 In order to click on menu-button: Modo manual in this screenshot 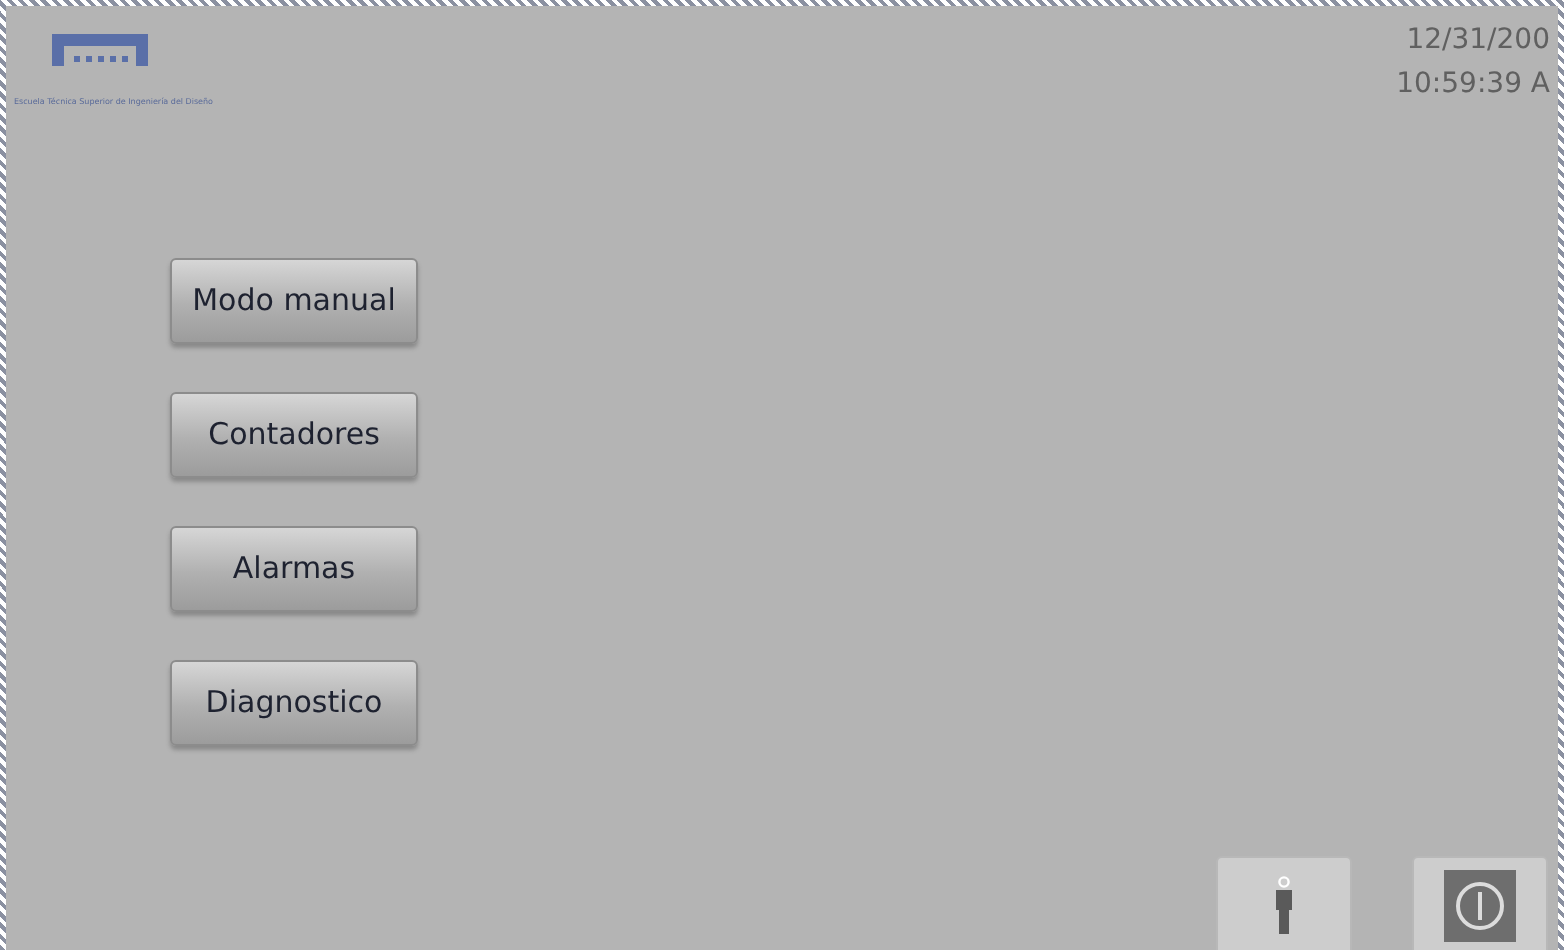, I will do `click(294, 301)`.